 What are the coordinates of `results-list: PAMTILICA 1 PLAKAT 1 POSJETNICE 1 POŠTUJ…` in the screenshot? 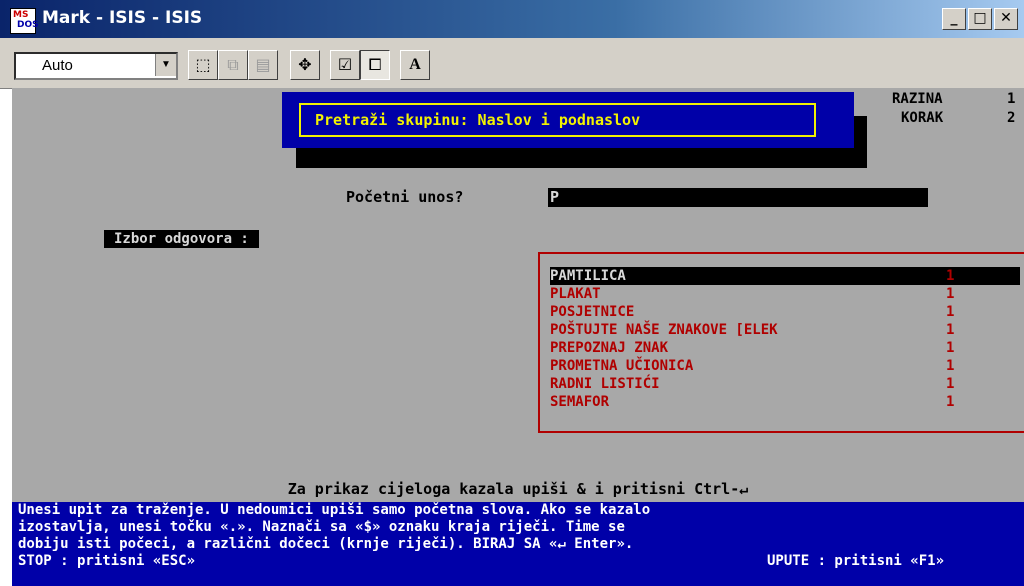 It's located at (781, 342).